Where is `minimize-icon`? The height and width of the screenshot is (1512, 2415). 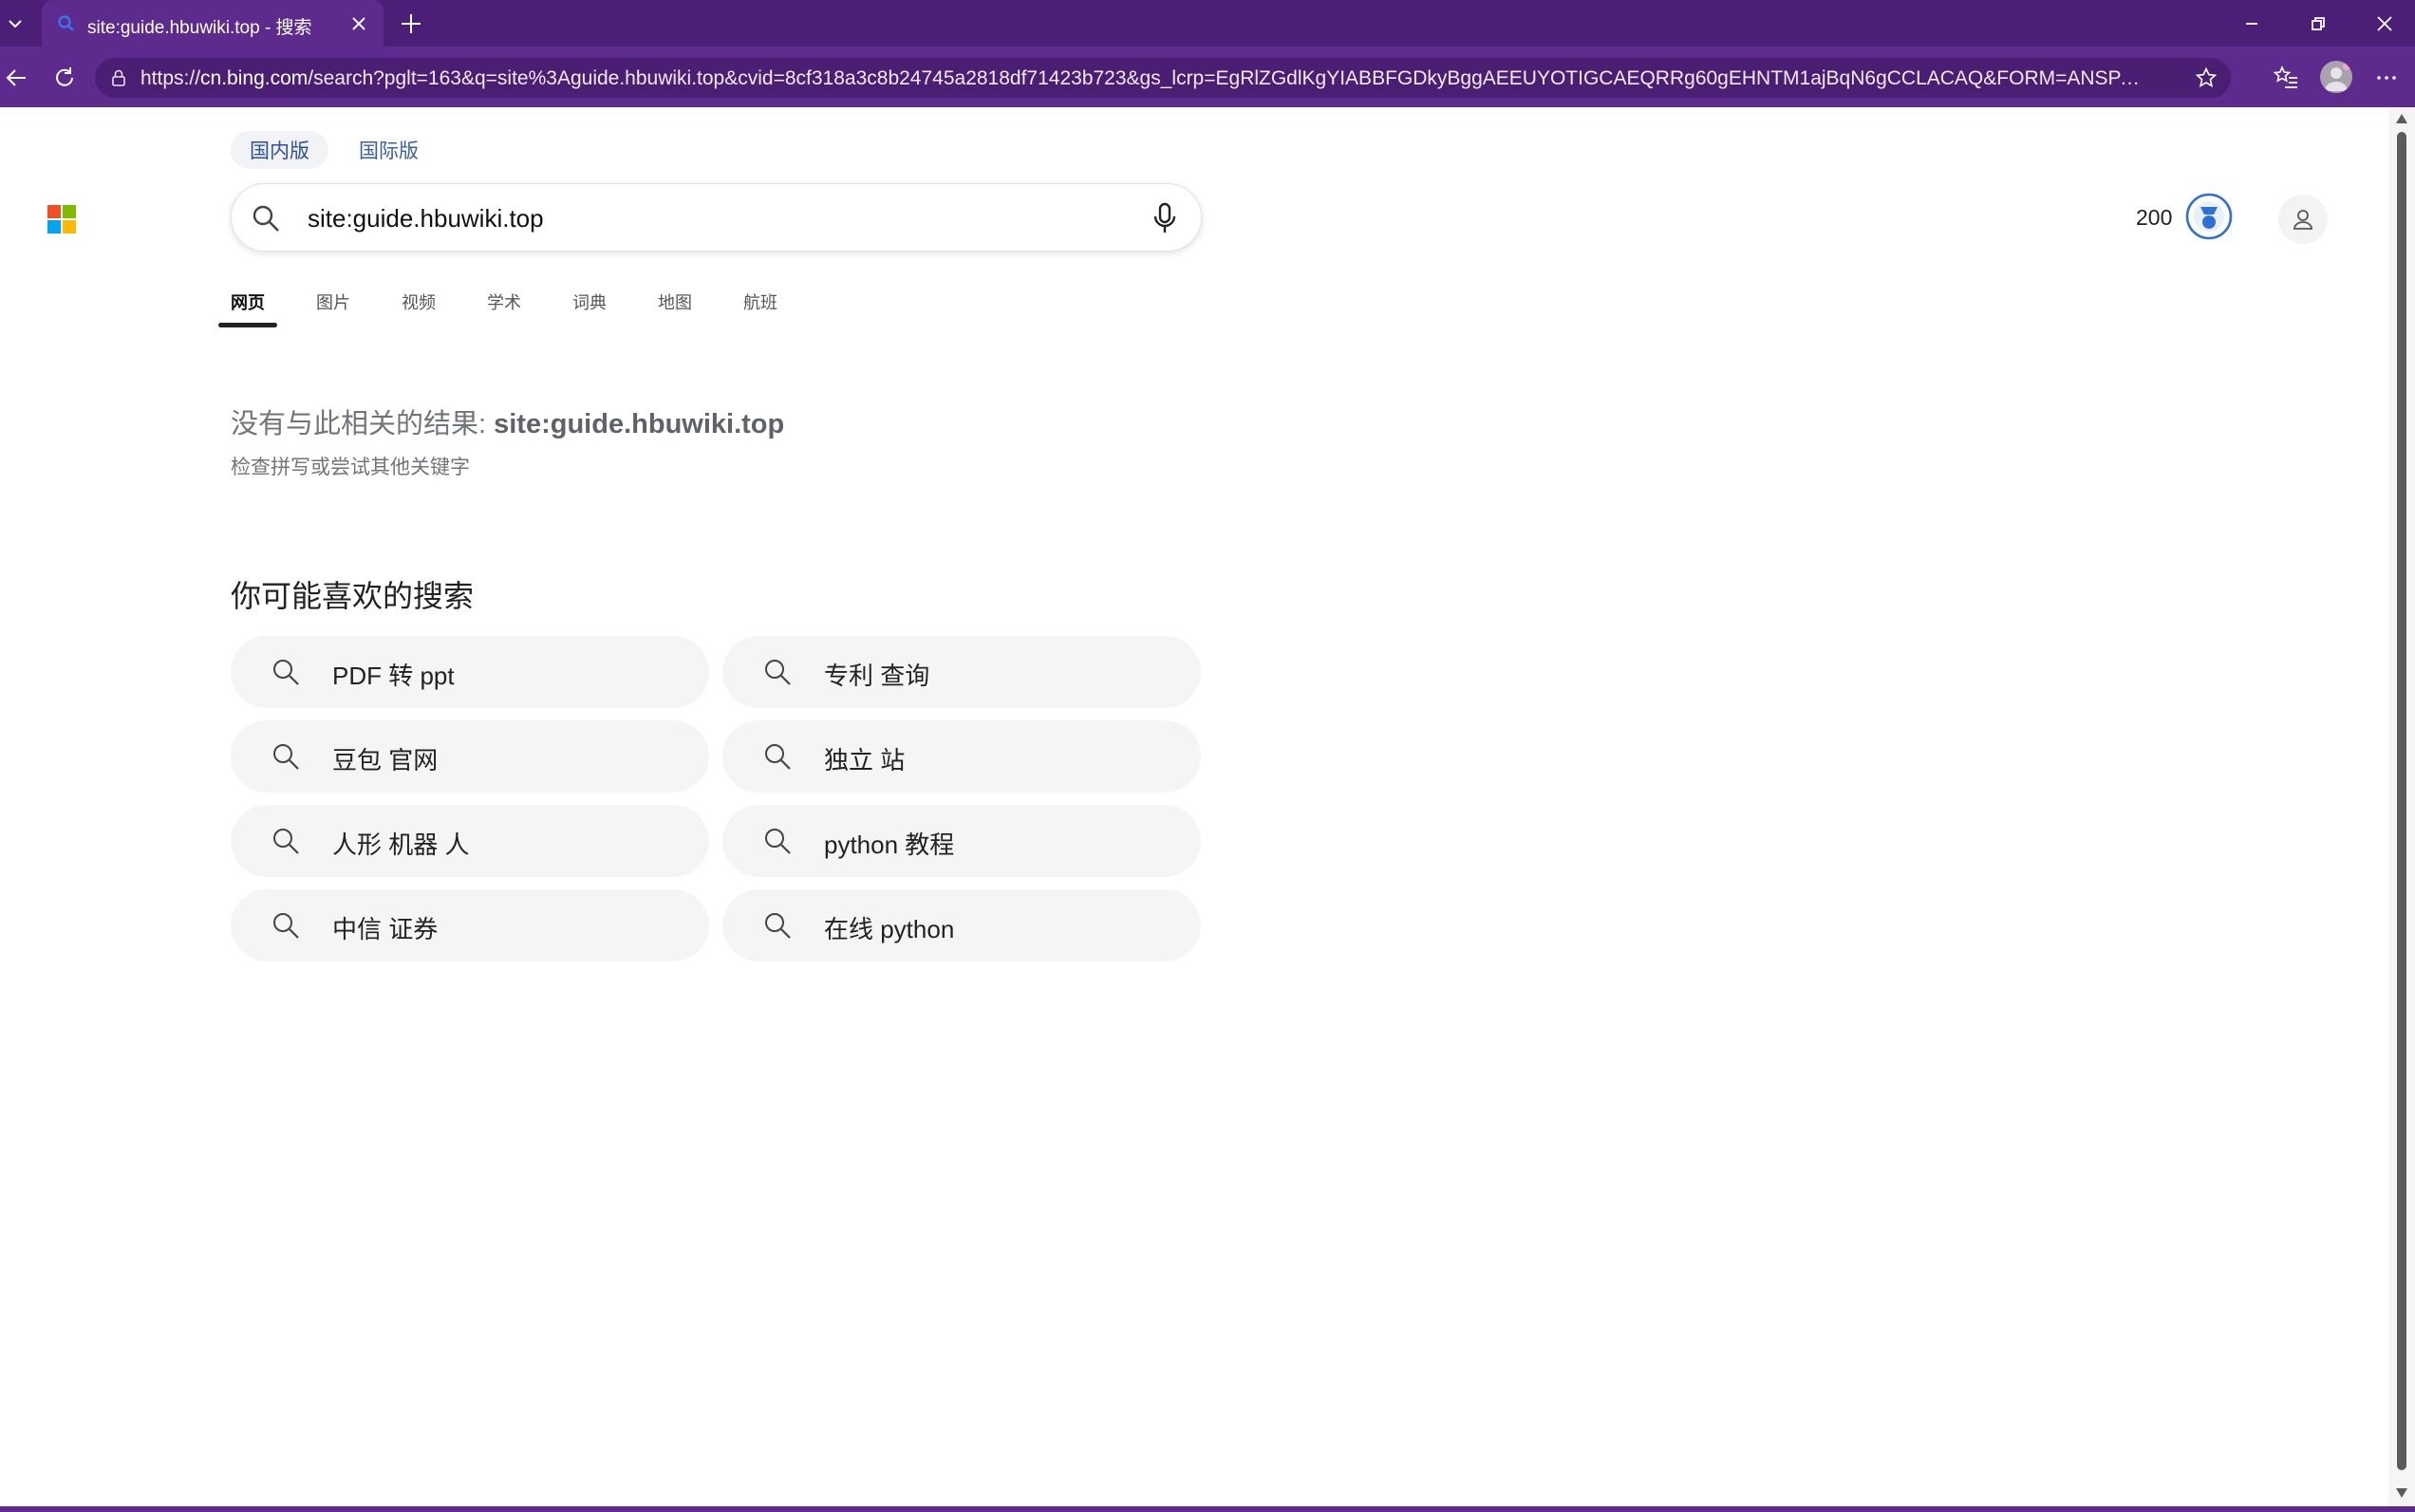
minimize-icon is located at coordinates (2251, 24).